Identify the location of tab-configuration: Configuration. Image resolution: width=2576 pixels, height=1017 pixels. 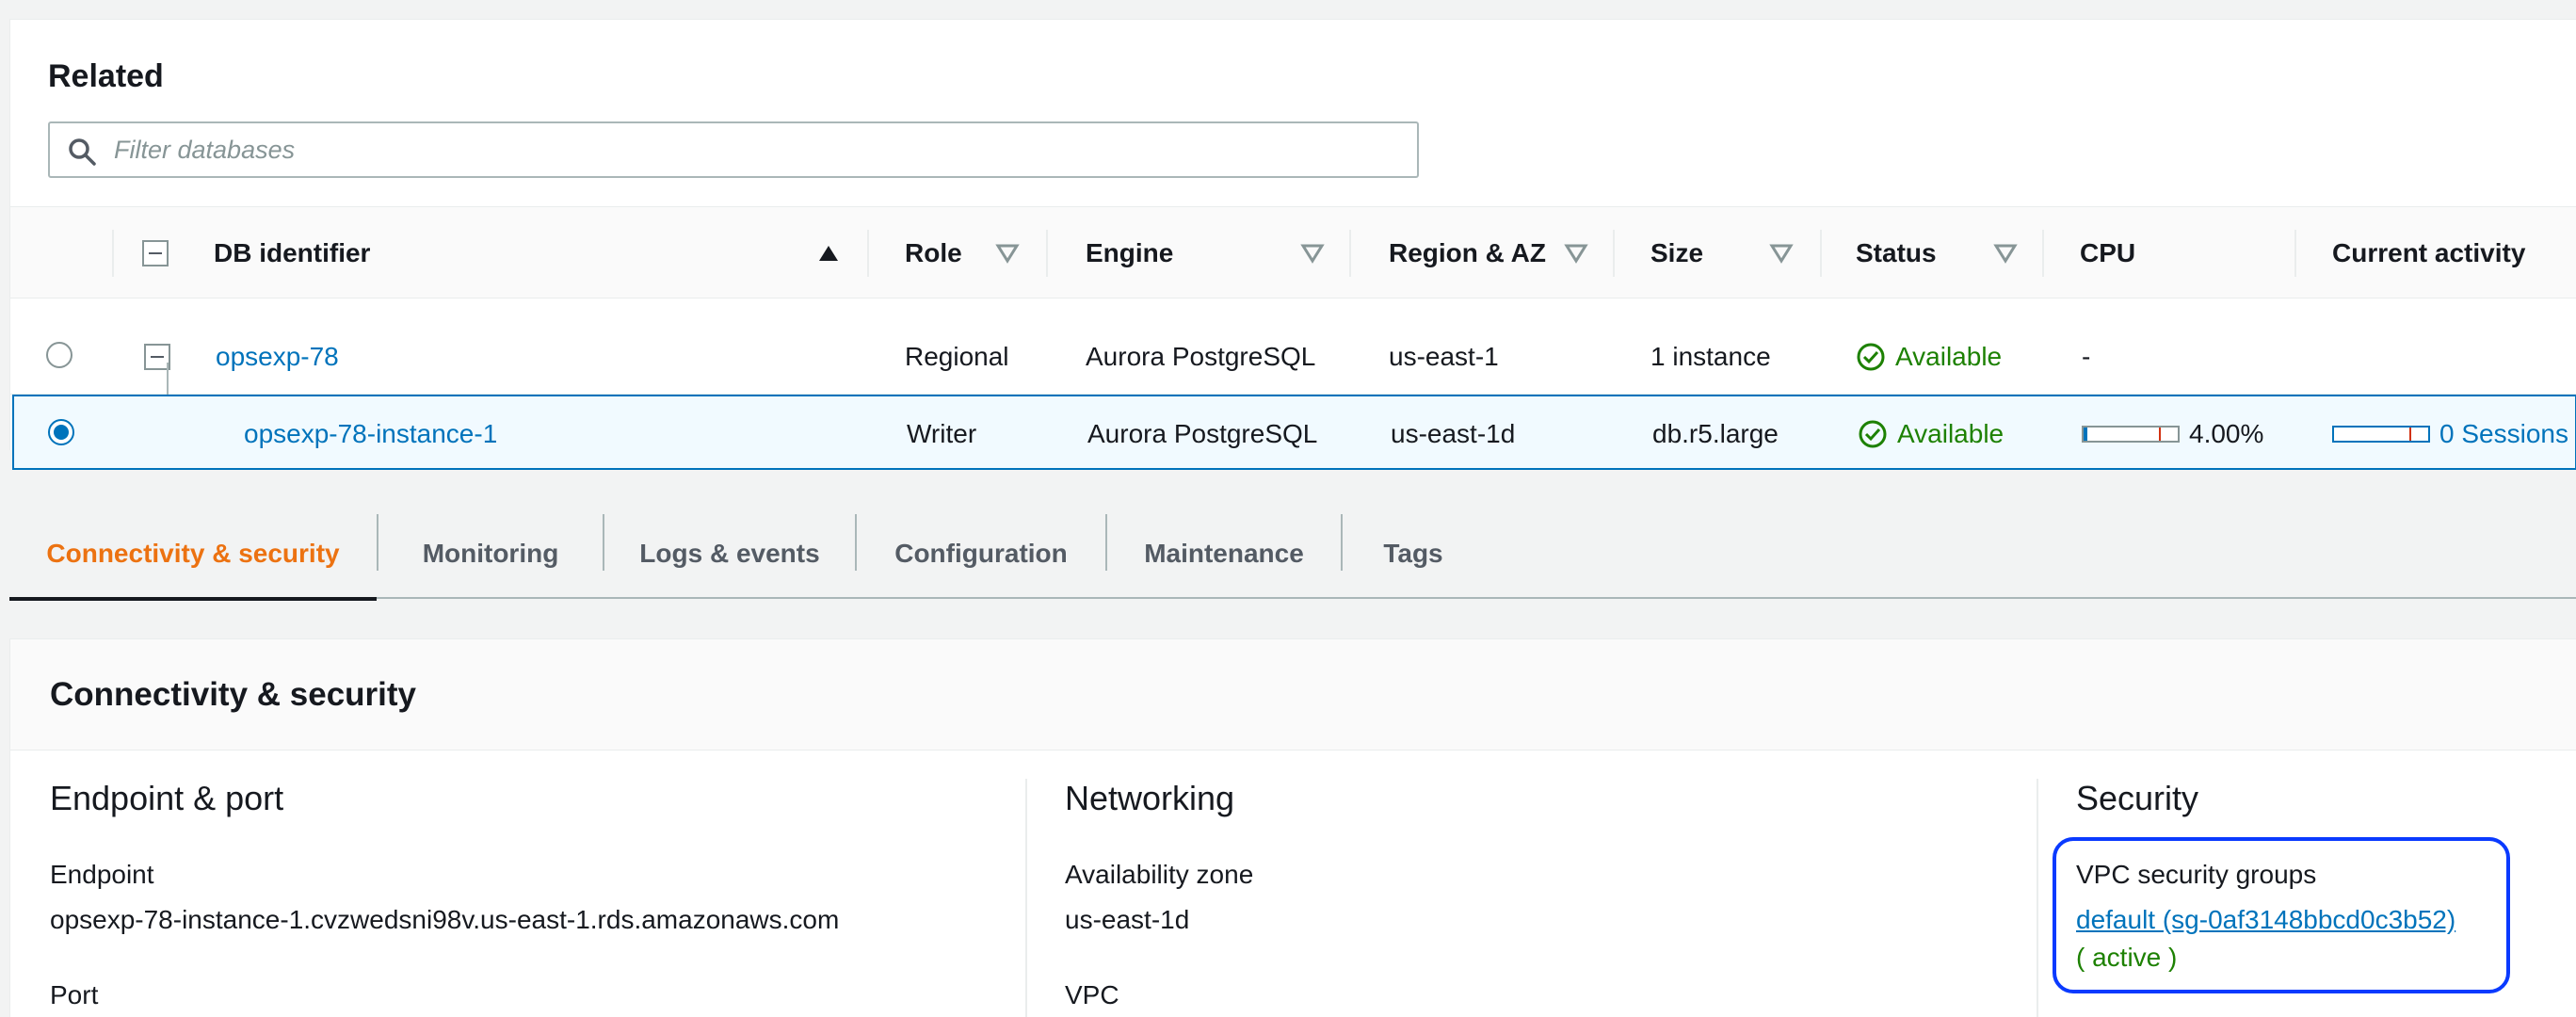
(981, 553).